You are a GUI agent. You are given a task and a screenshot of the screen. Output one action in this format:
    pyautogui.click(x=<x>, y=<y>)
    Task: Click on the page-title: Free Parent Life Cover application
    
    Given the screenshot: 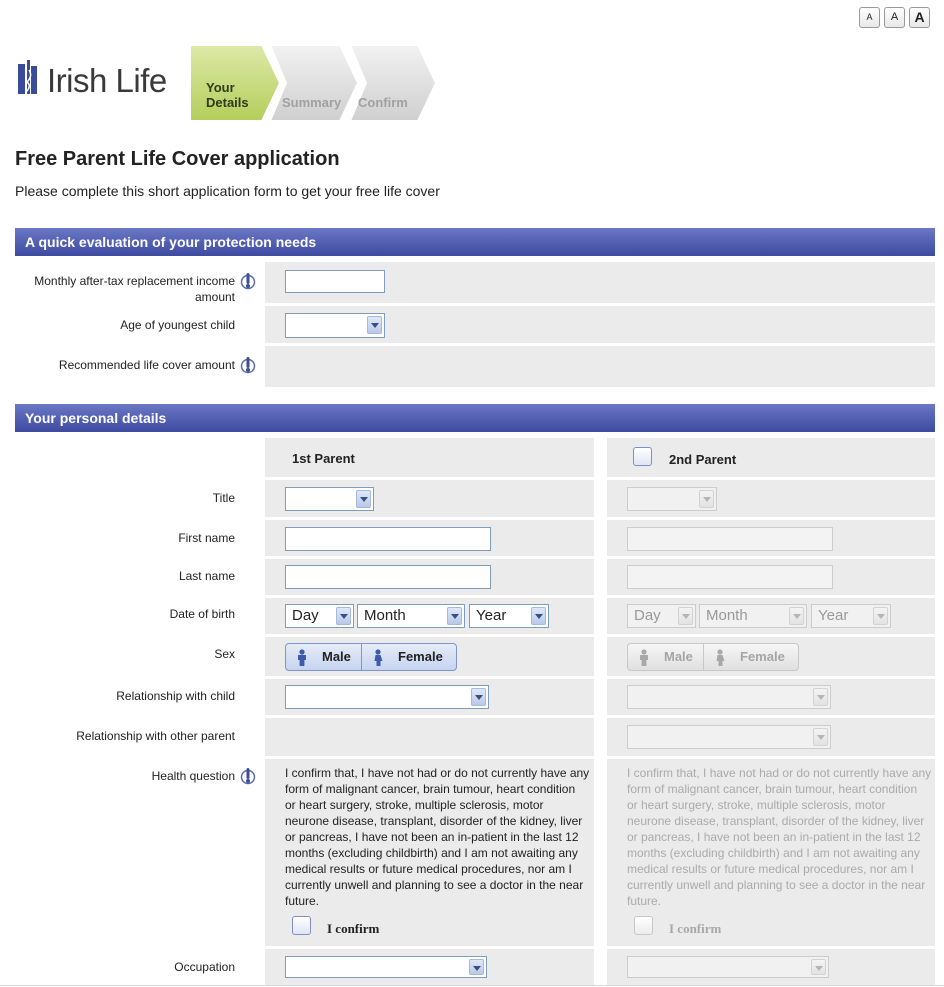 What is the action you would take?
    pyautogui.click(x=177, y=159)
    